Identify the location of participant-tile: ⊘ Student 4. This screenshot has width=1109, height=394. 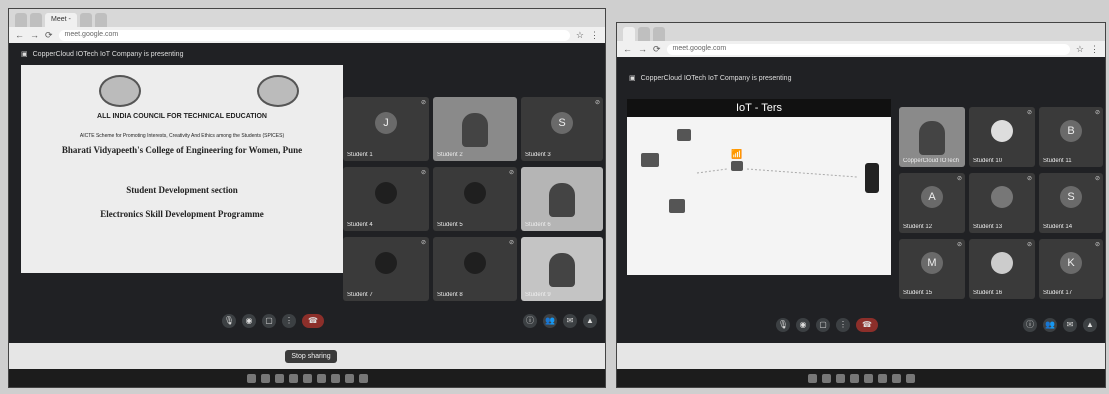
(386, 199).